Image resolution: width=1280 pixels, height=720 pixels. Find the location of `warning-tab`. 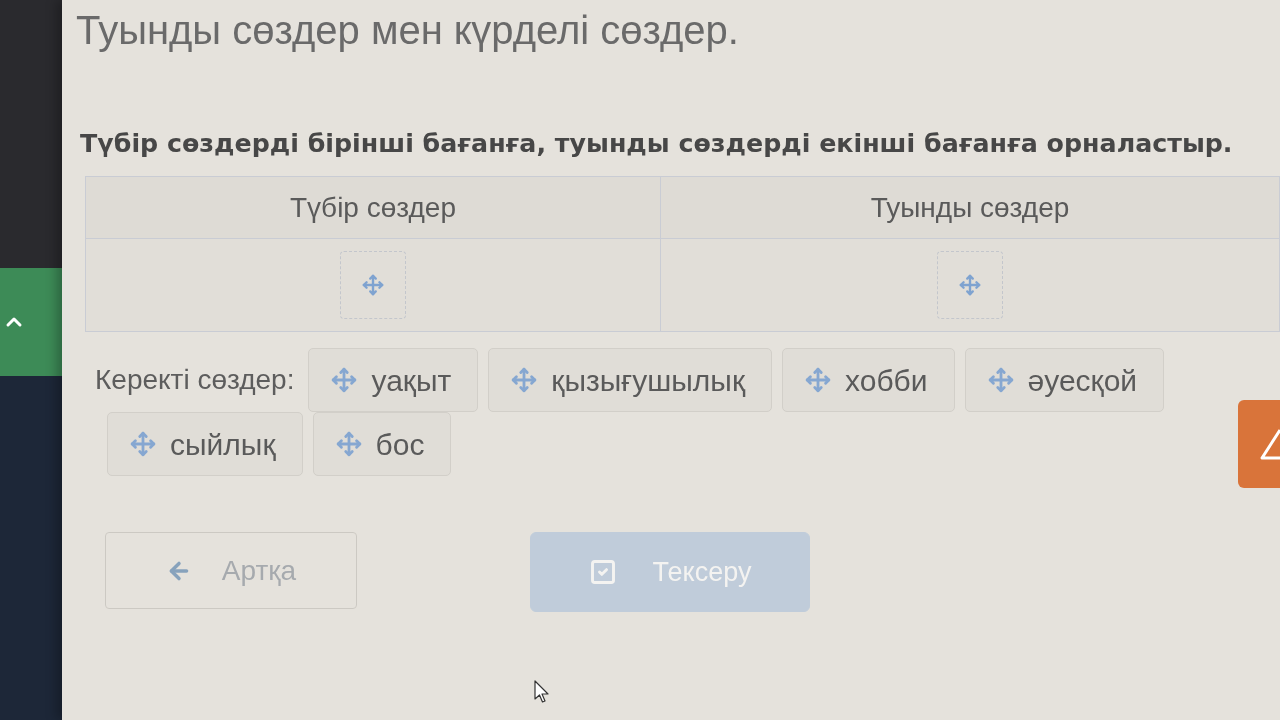

warning-tab is located at coordinates (1259, 444).